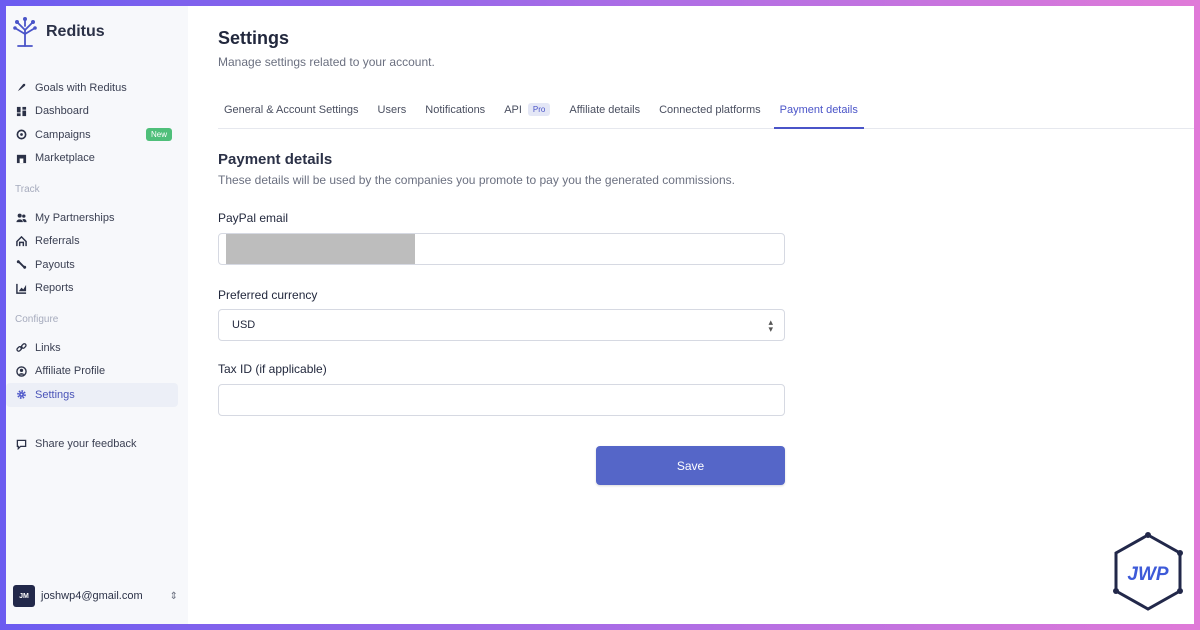 The width and height of the screenshot is (1200, 630). What do you see at coordinates (65, 158) in the screenshot?
I see `sidebar-item-label: Marketplace` at bounding box center [65, 158].